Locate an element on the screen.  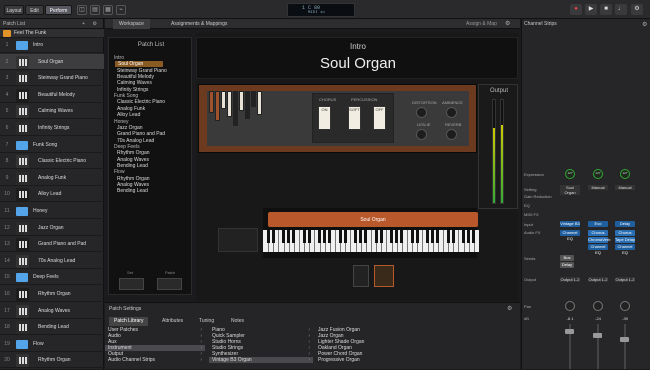
patch-list-widget-item: Grand Piano and Pad is located at coordinates (141, 134).